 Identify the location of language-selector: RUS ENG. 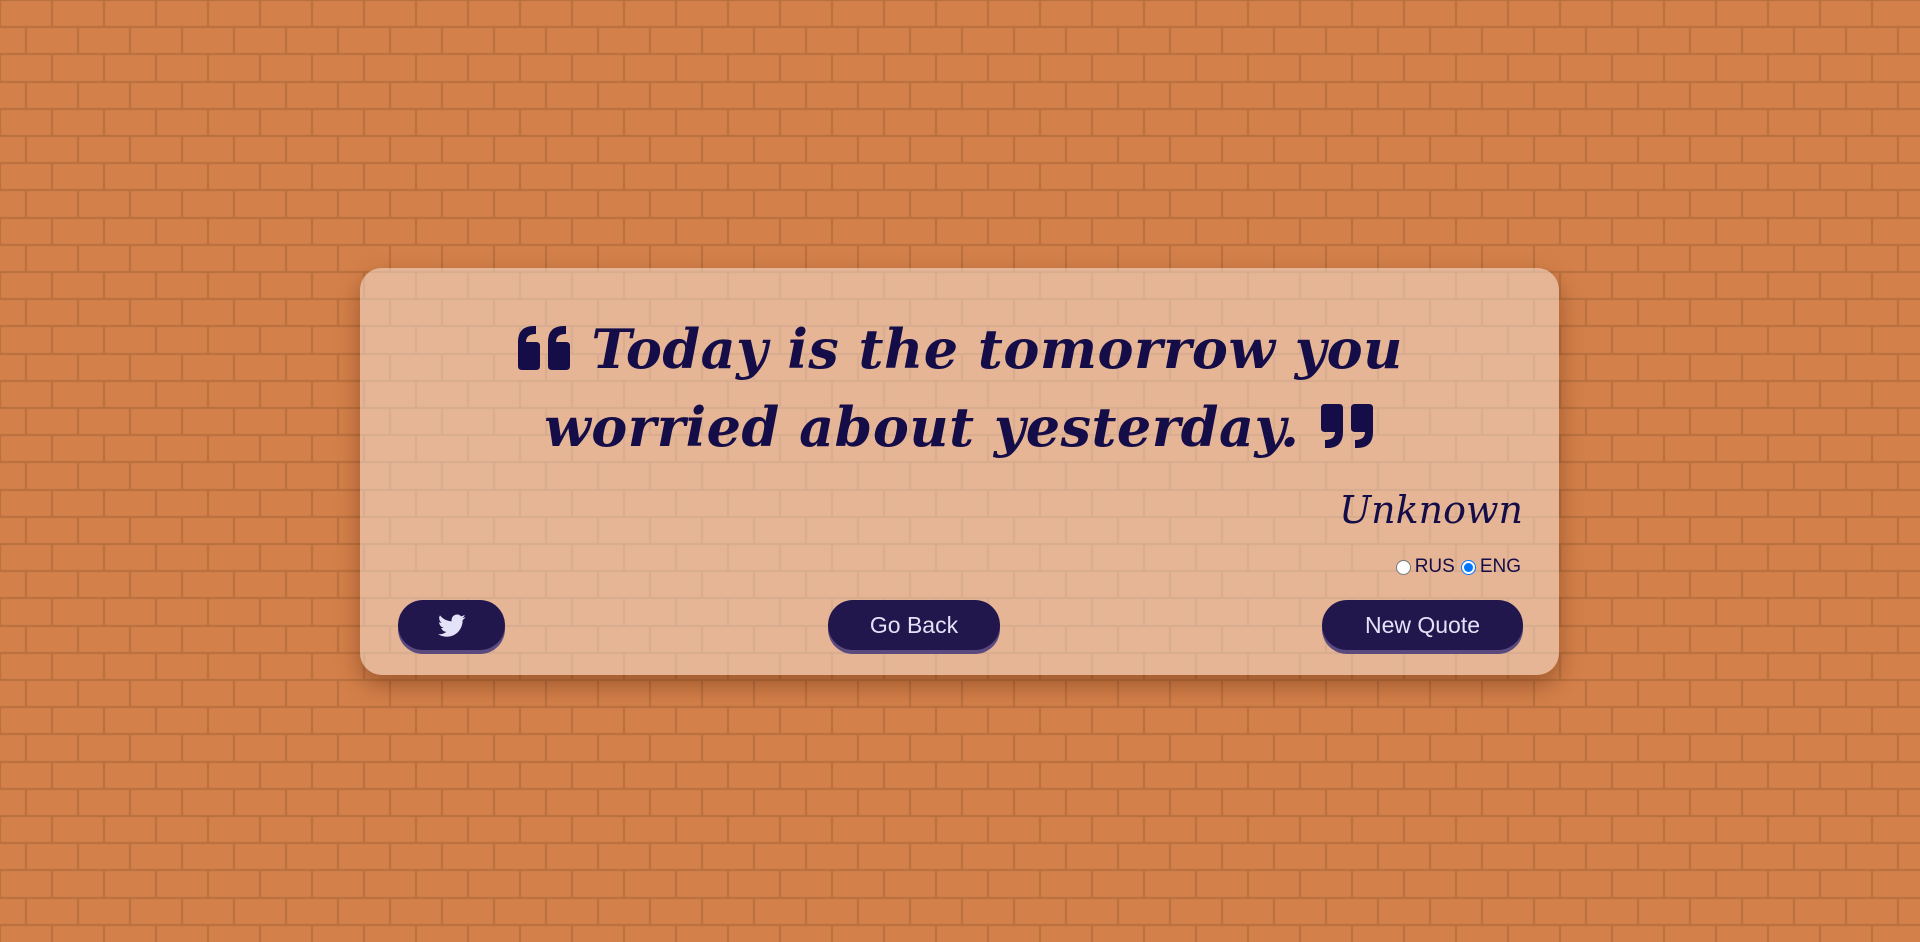
(1456, 567).